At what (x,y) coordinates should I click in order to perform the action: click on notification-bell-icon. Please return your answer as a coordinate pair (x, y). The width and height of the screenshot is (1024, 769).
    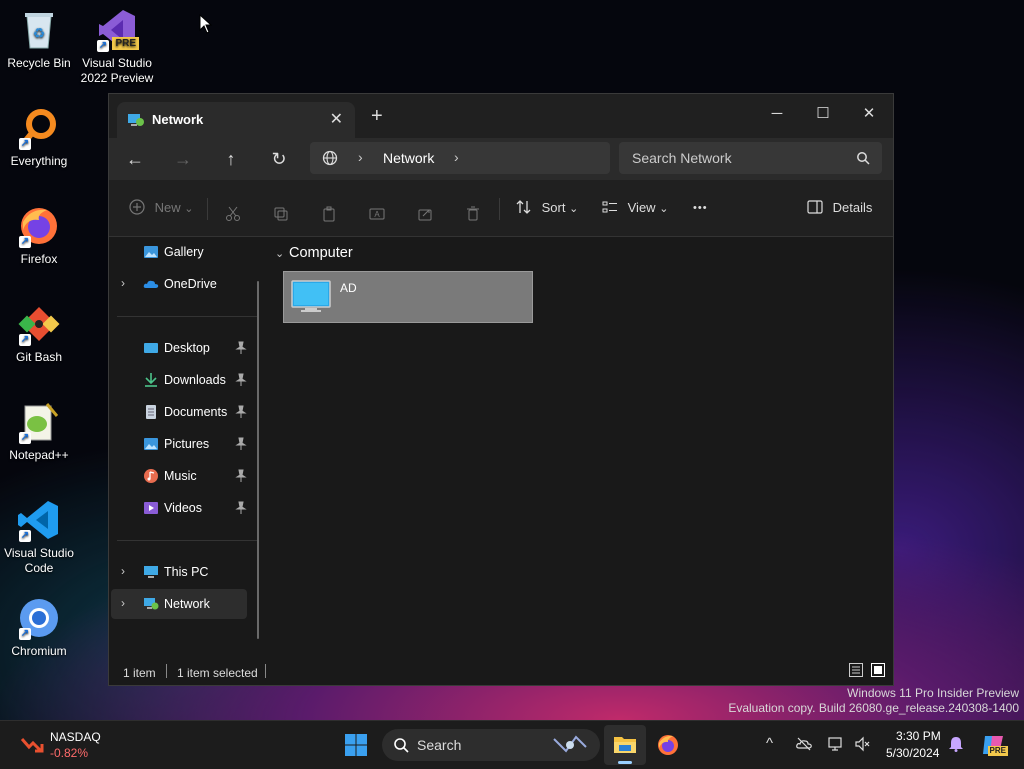
    Looking at the image, I should click on (956, 744).